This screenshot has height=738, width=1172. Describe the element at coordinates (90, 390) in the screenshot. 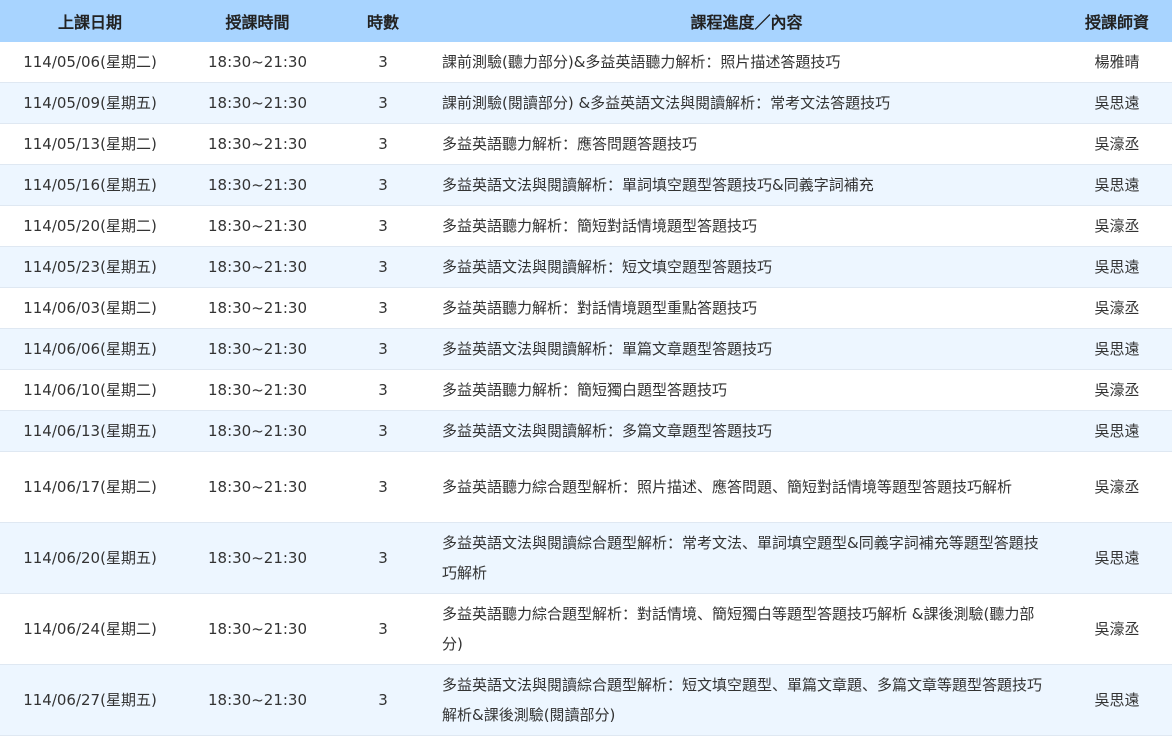

I see `cell-date: 114/06/10(星期二)` at that location.